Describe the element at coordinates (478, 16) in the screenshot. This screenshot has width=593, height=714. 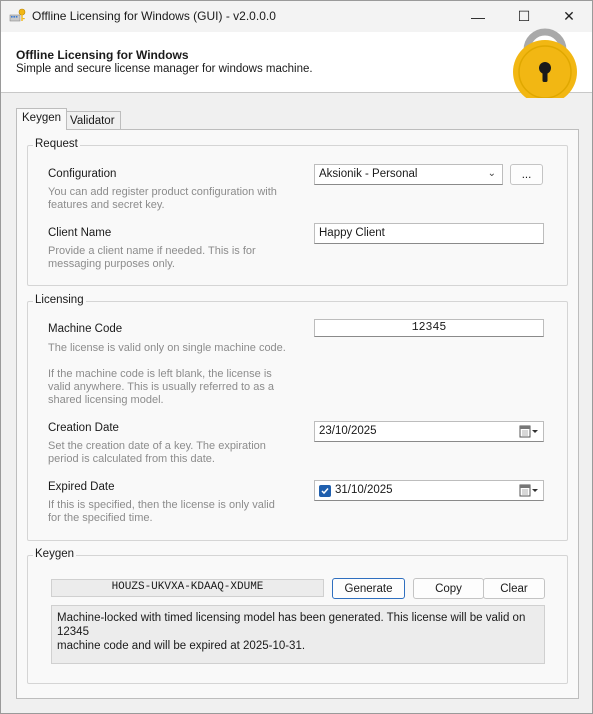
I see `minimize-button: —` at that location.